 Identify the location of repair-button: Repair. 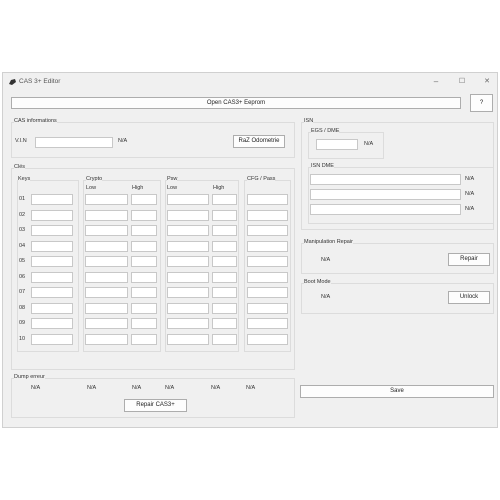
(469, 259).